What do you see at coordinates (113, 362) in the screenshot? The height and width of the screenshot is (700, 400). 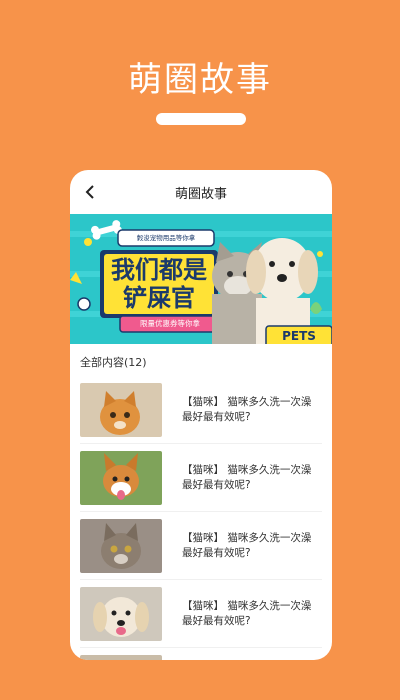 I see `section-heading: 全部内容(12)` at bounding box center [113, 362].